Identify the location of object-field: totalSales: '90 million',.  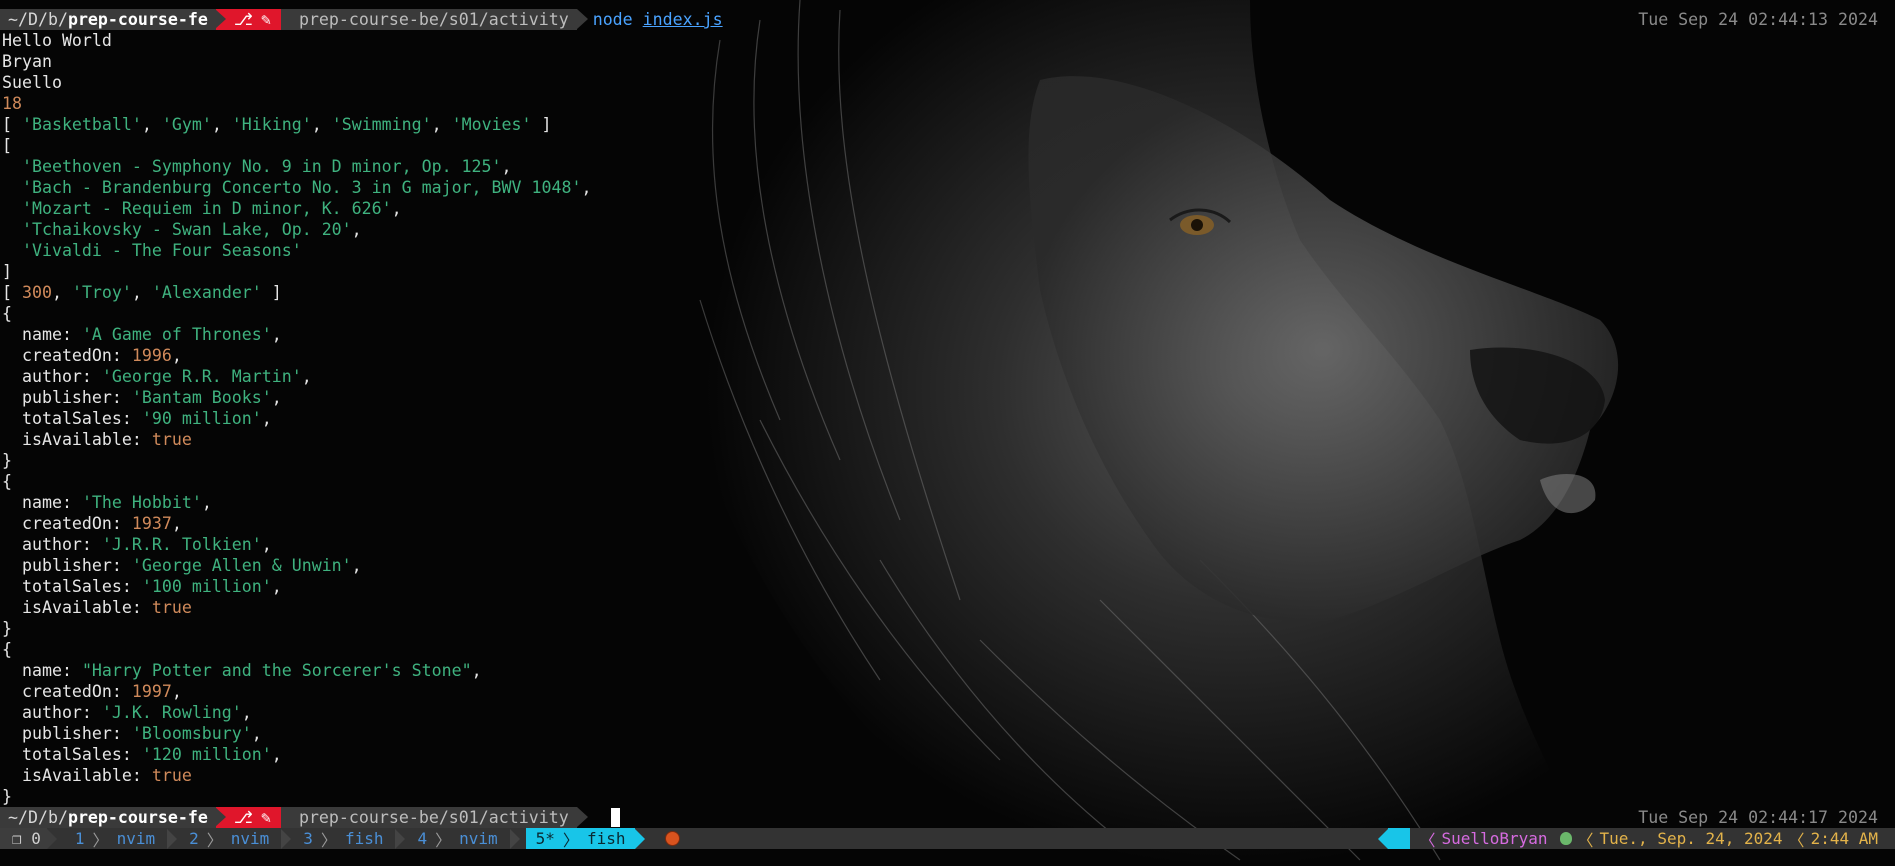
(137, 418).